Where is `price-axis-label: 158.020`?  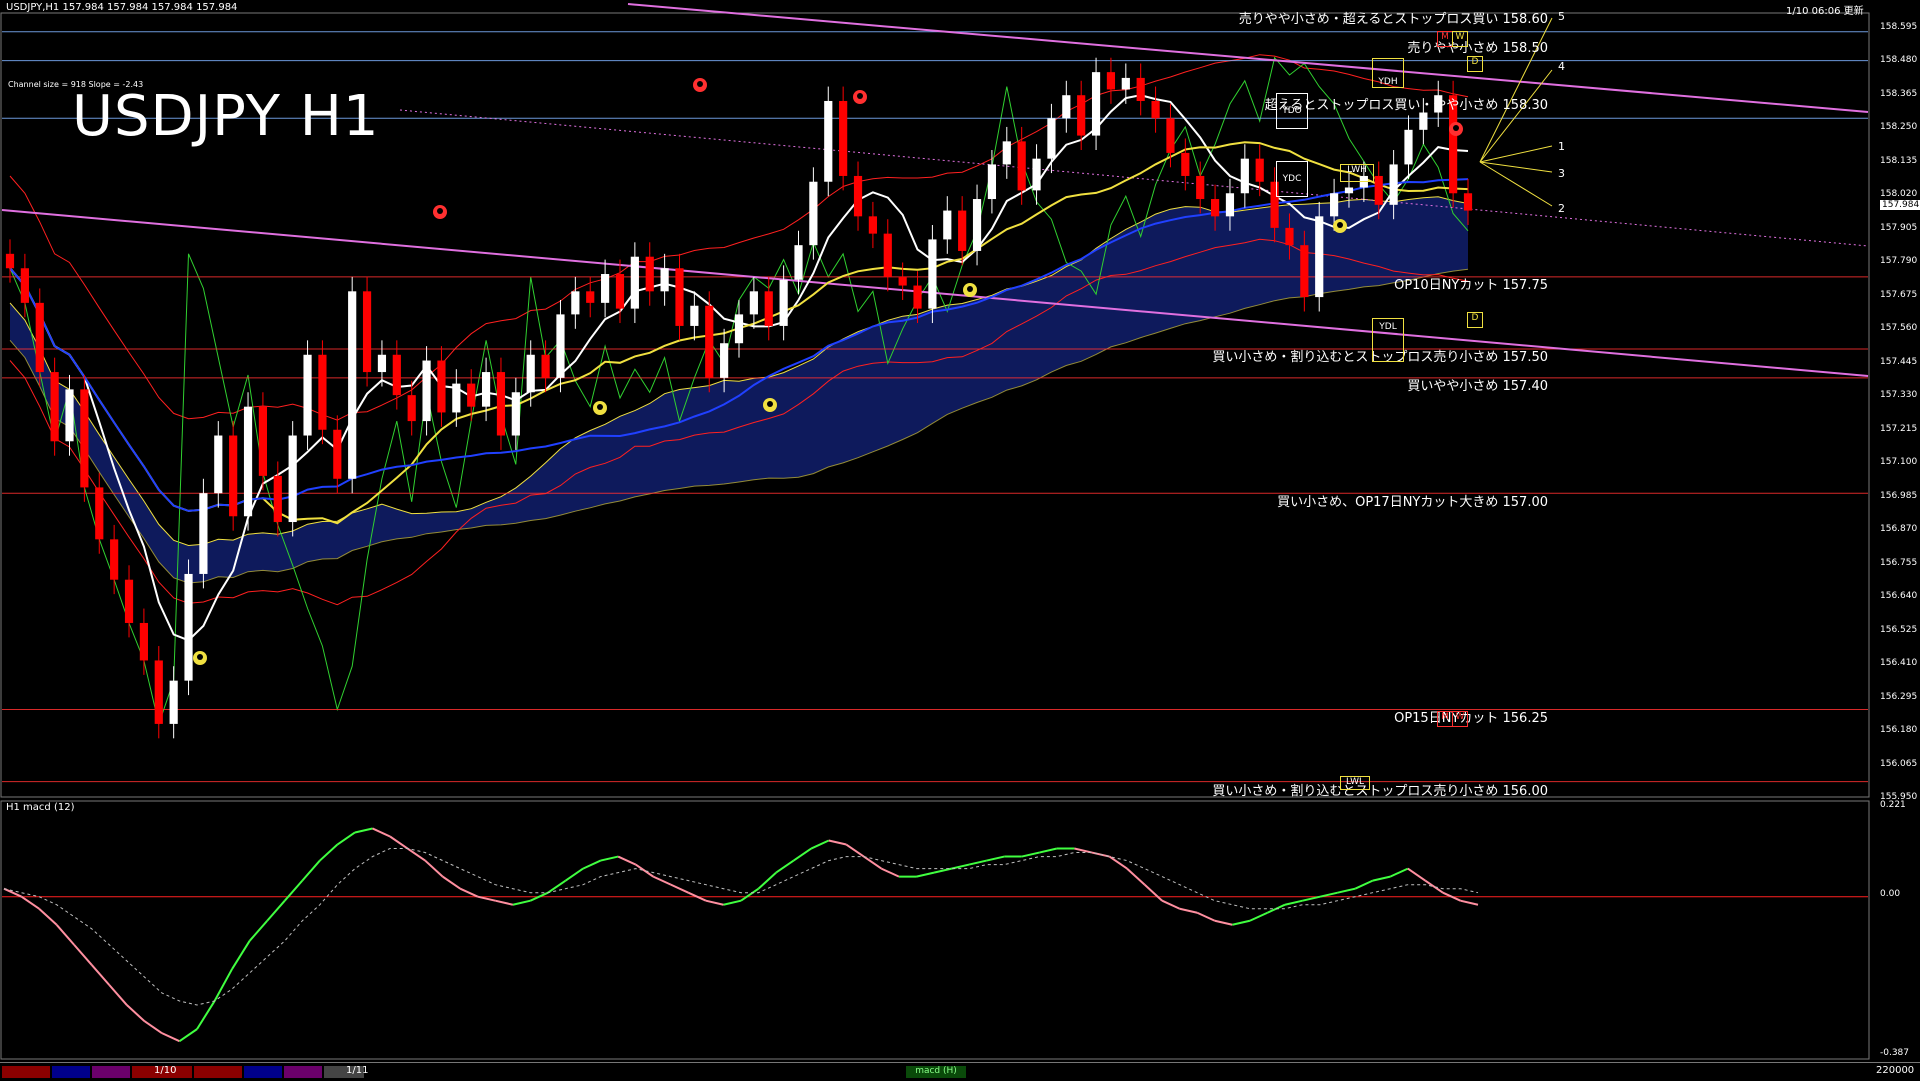
price-axis-label: 158.020 is located at coordinates (1899, 194).